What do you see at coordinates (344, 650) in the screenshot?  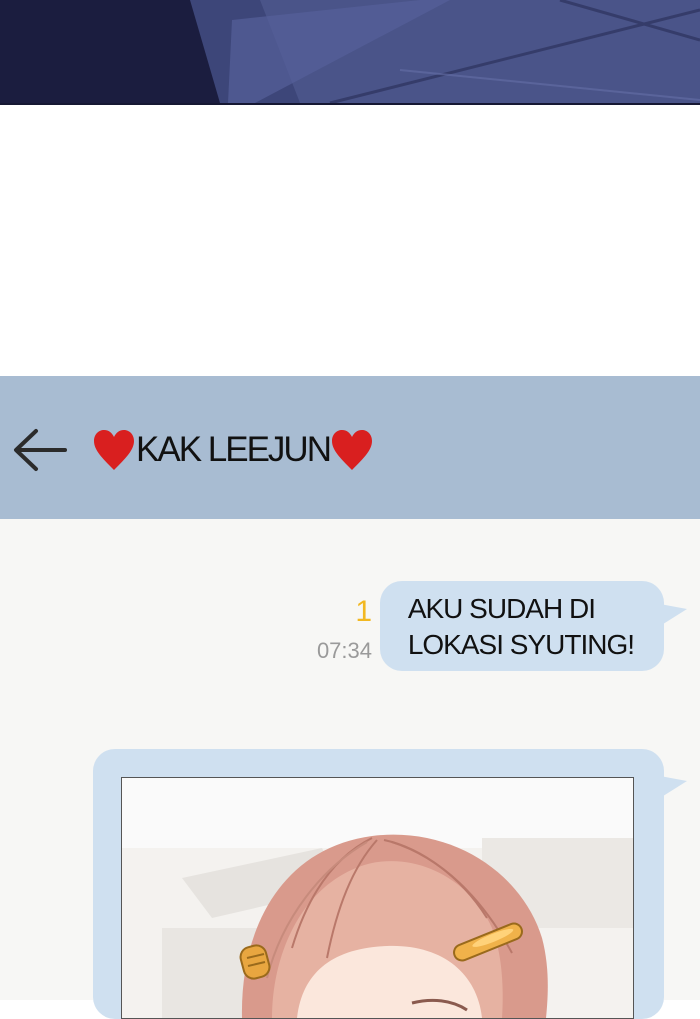 I see `message-time: 07:34` at bounding box center [344, 650].